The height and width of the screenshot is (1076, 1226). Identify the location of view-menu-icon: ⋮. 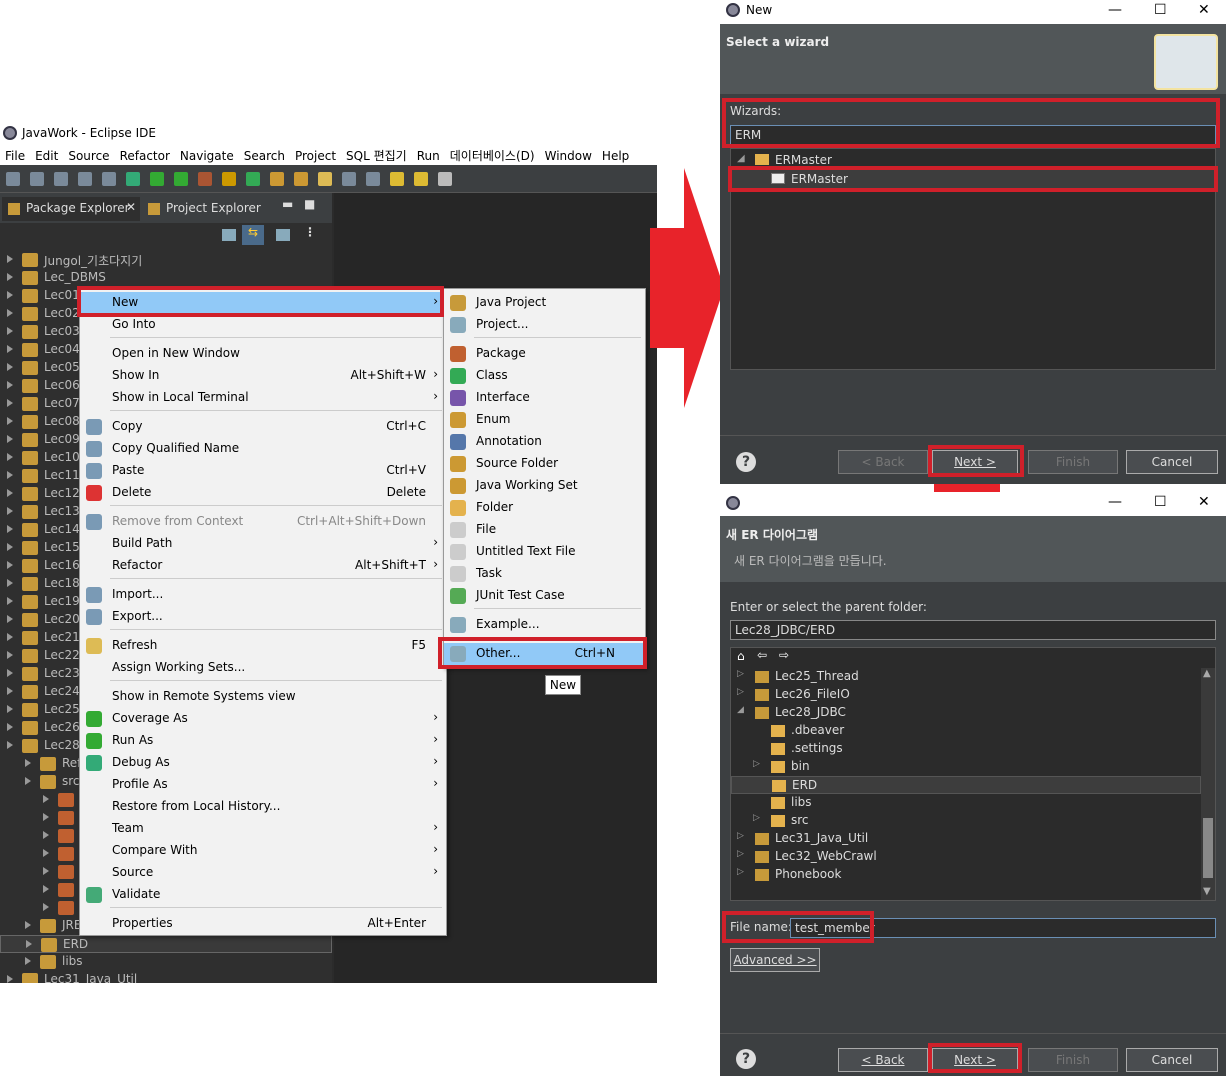
(310, 232).